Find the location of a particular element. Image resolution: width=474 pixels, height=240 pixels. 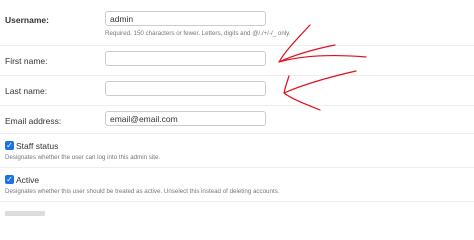

last-name-row: Last name: is located at coordinates (237, 91).